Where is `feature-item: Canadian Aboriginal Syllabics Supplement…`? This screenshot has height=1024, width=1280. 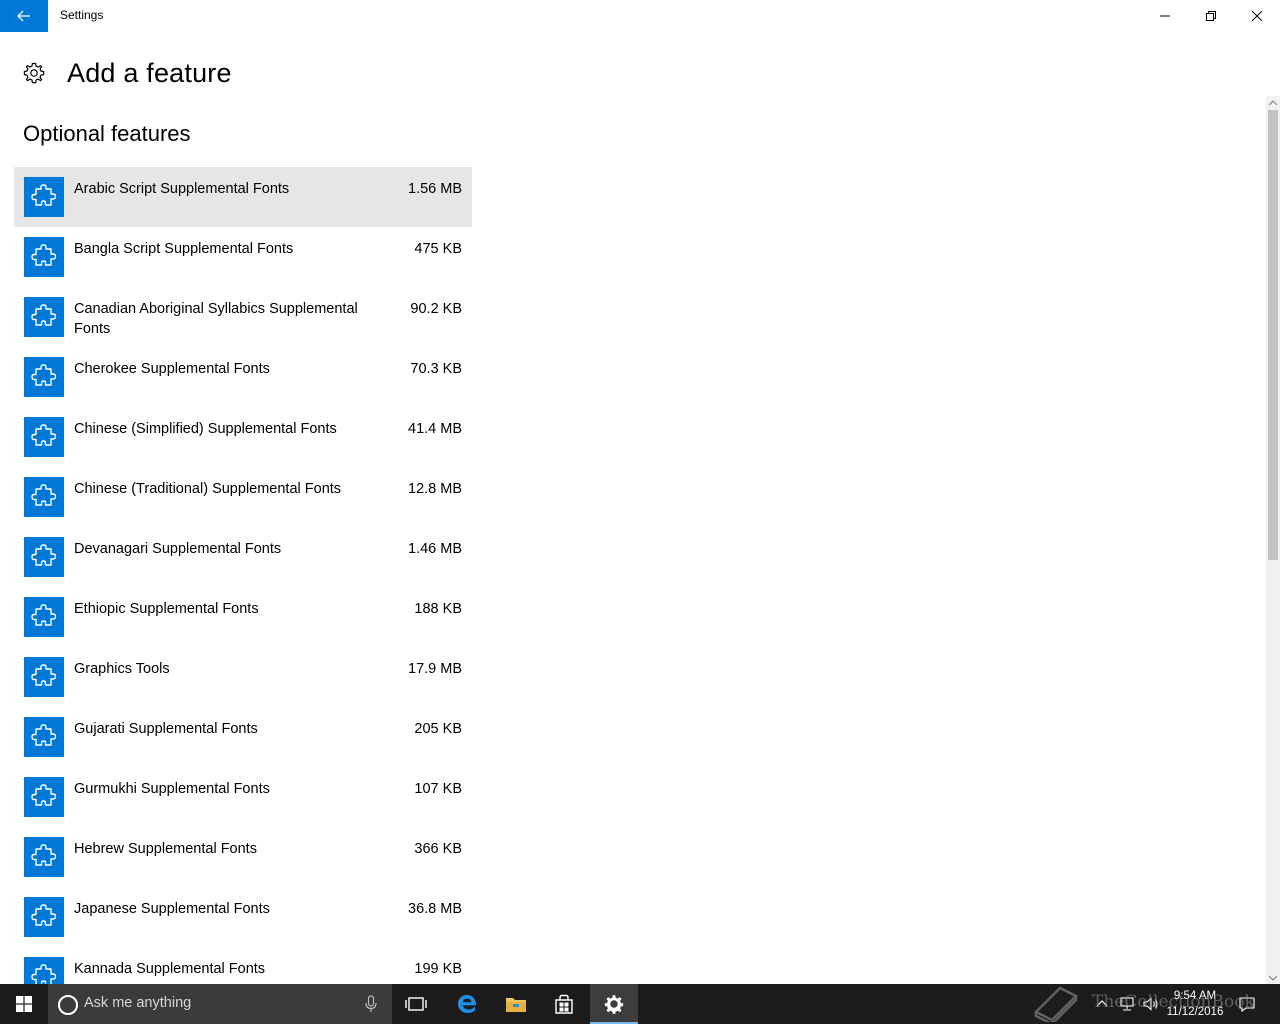
feature-item: Canadian Aboriginal Syllabics Supplement… is located at coordinates (243, 317).